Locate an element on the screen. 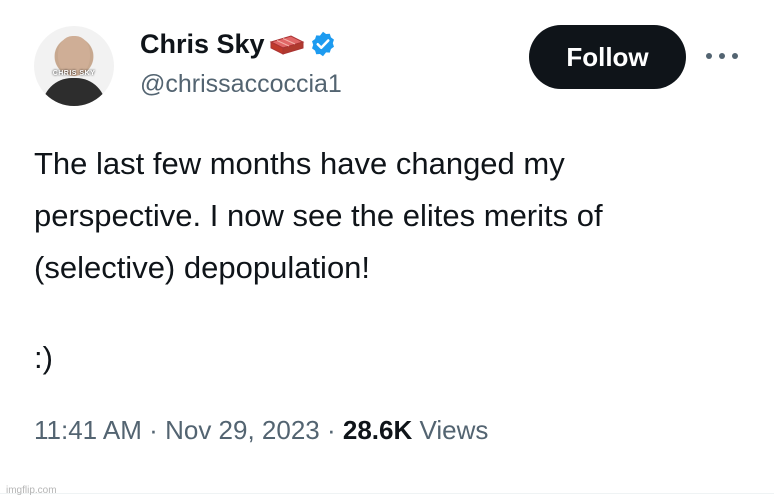  tweet-smile: :) is located at coordinates (43, 357).